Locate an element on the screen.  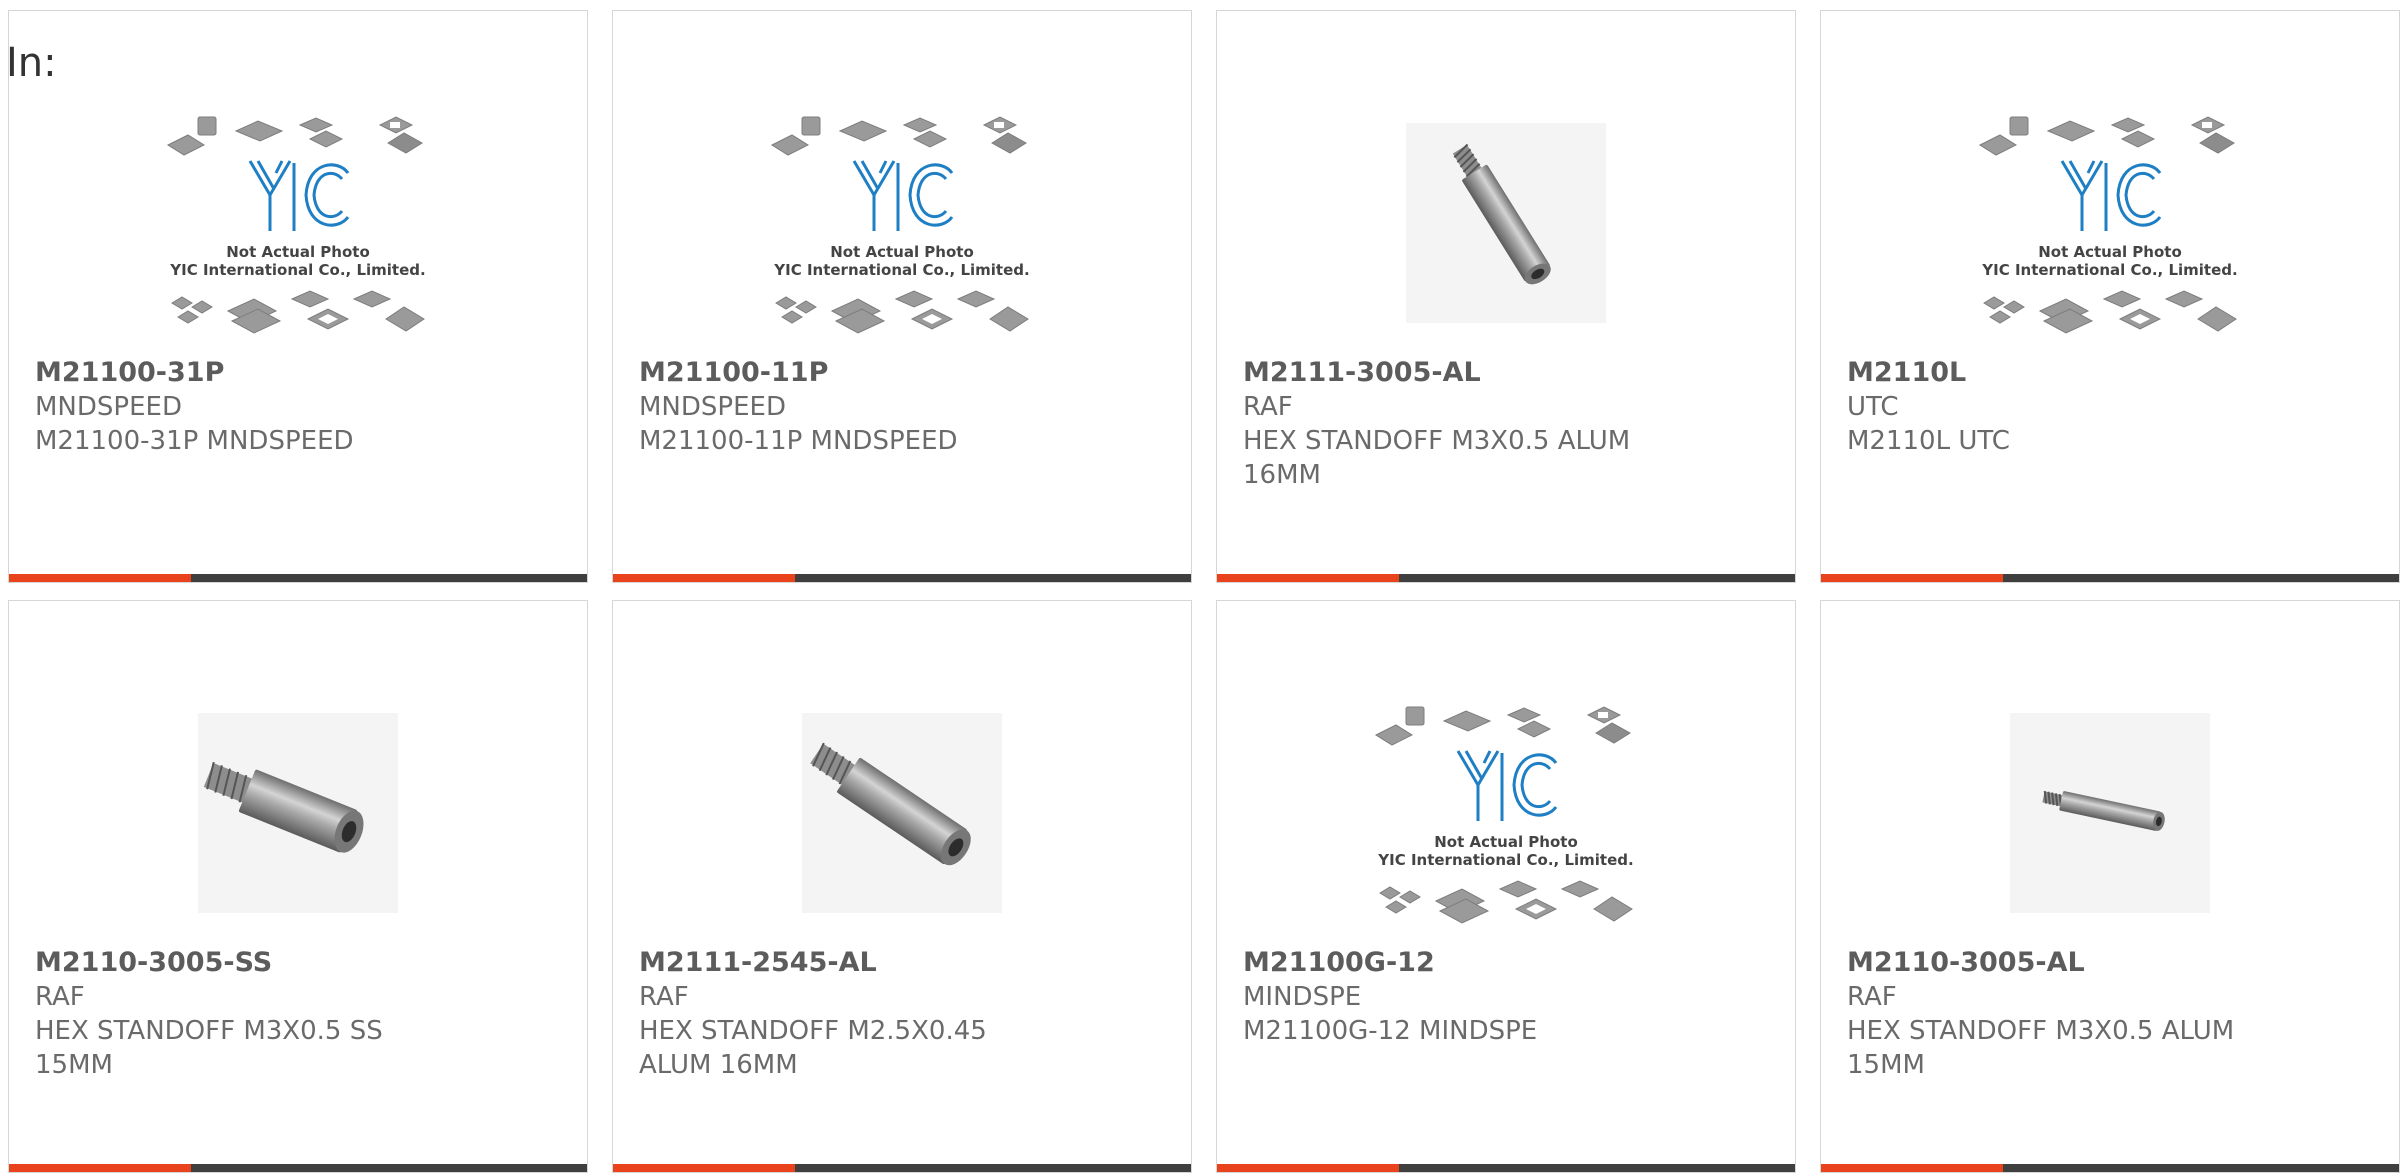
description: M21100-31P MNDSPEED is located at coordinates (194, 441).